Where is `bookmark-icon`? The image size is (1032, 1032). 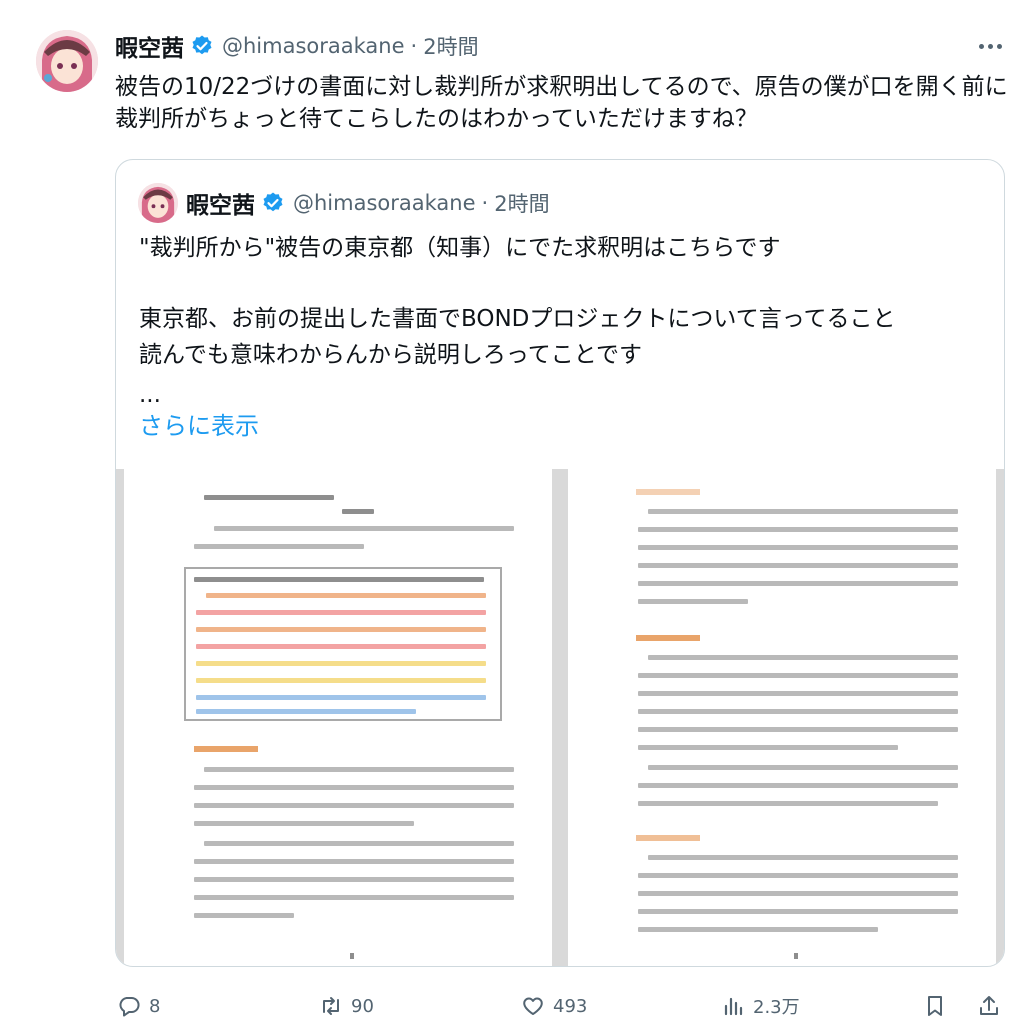
bookmark-icon is located at coordinates (935, 1006).